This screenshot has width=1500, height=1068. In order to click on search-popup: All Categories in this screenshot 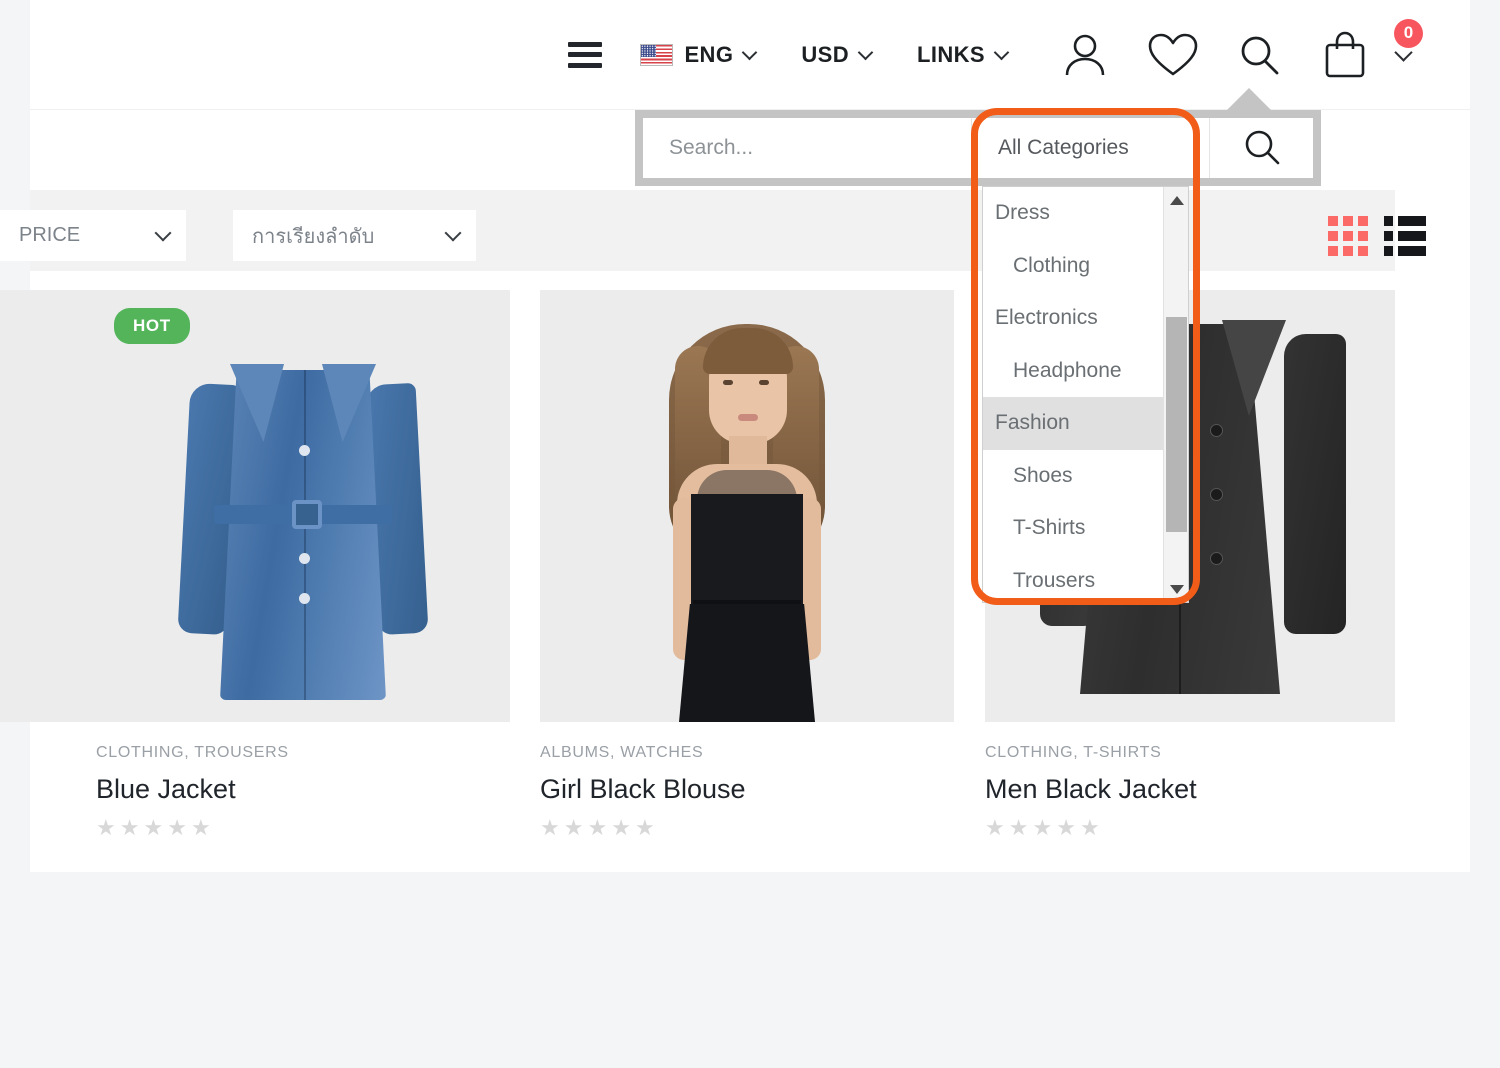, I will do `click(978, 148)`.